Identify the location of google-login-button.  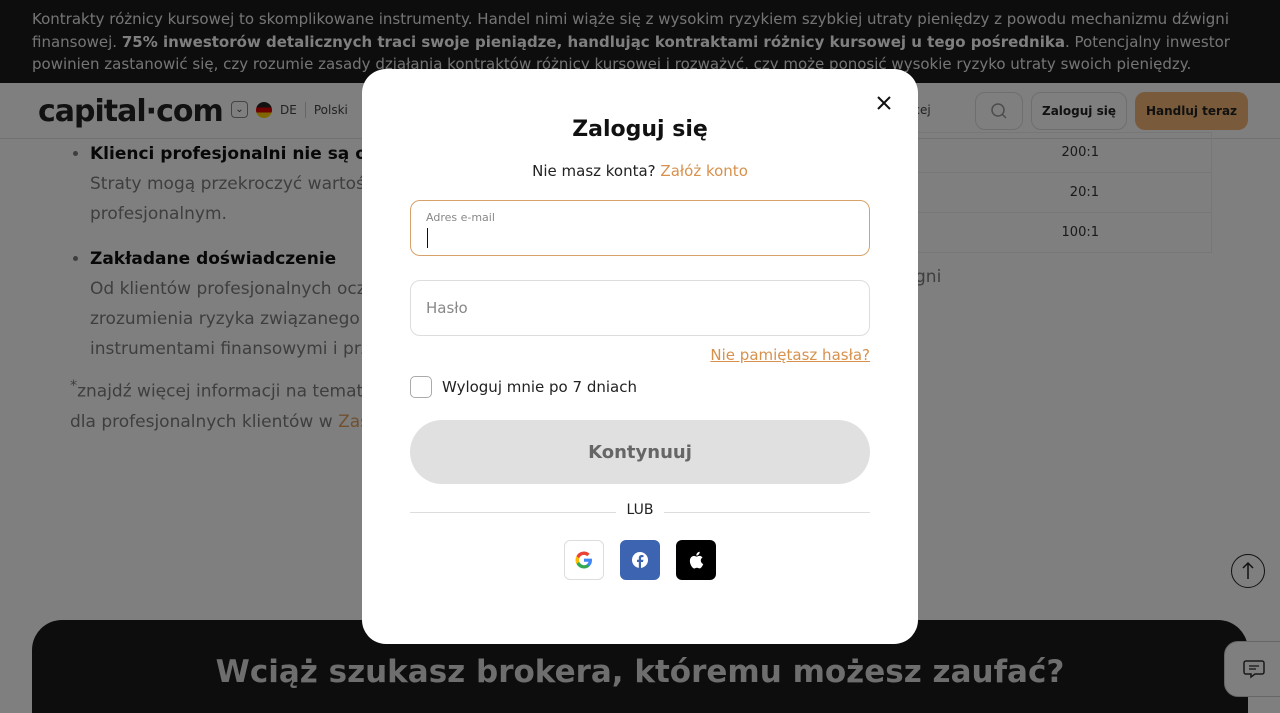
(584, 560).